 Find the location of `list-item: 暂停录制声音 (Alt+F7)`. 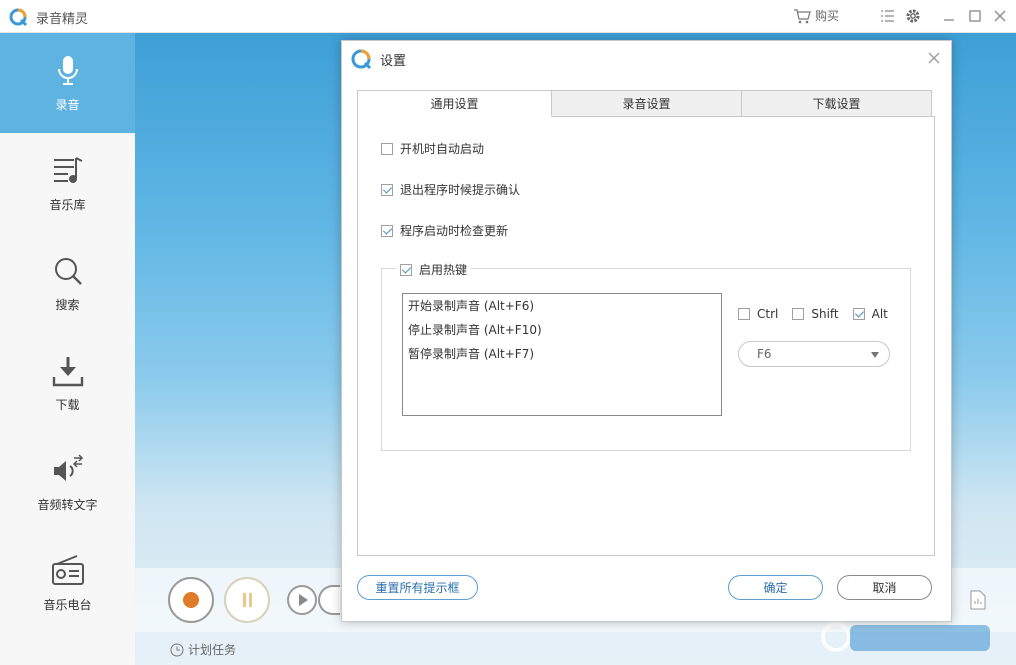

list-item: 暂停录制声音 (Alt+F7) is located at coordinates (562, 358).